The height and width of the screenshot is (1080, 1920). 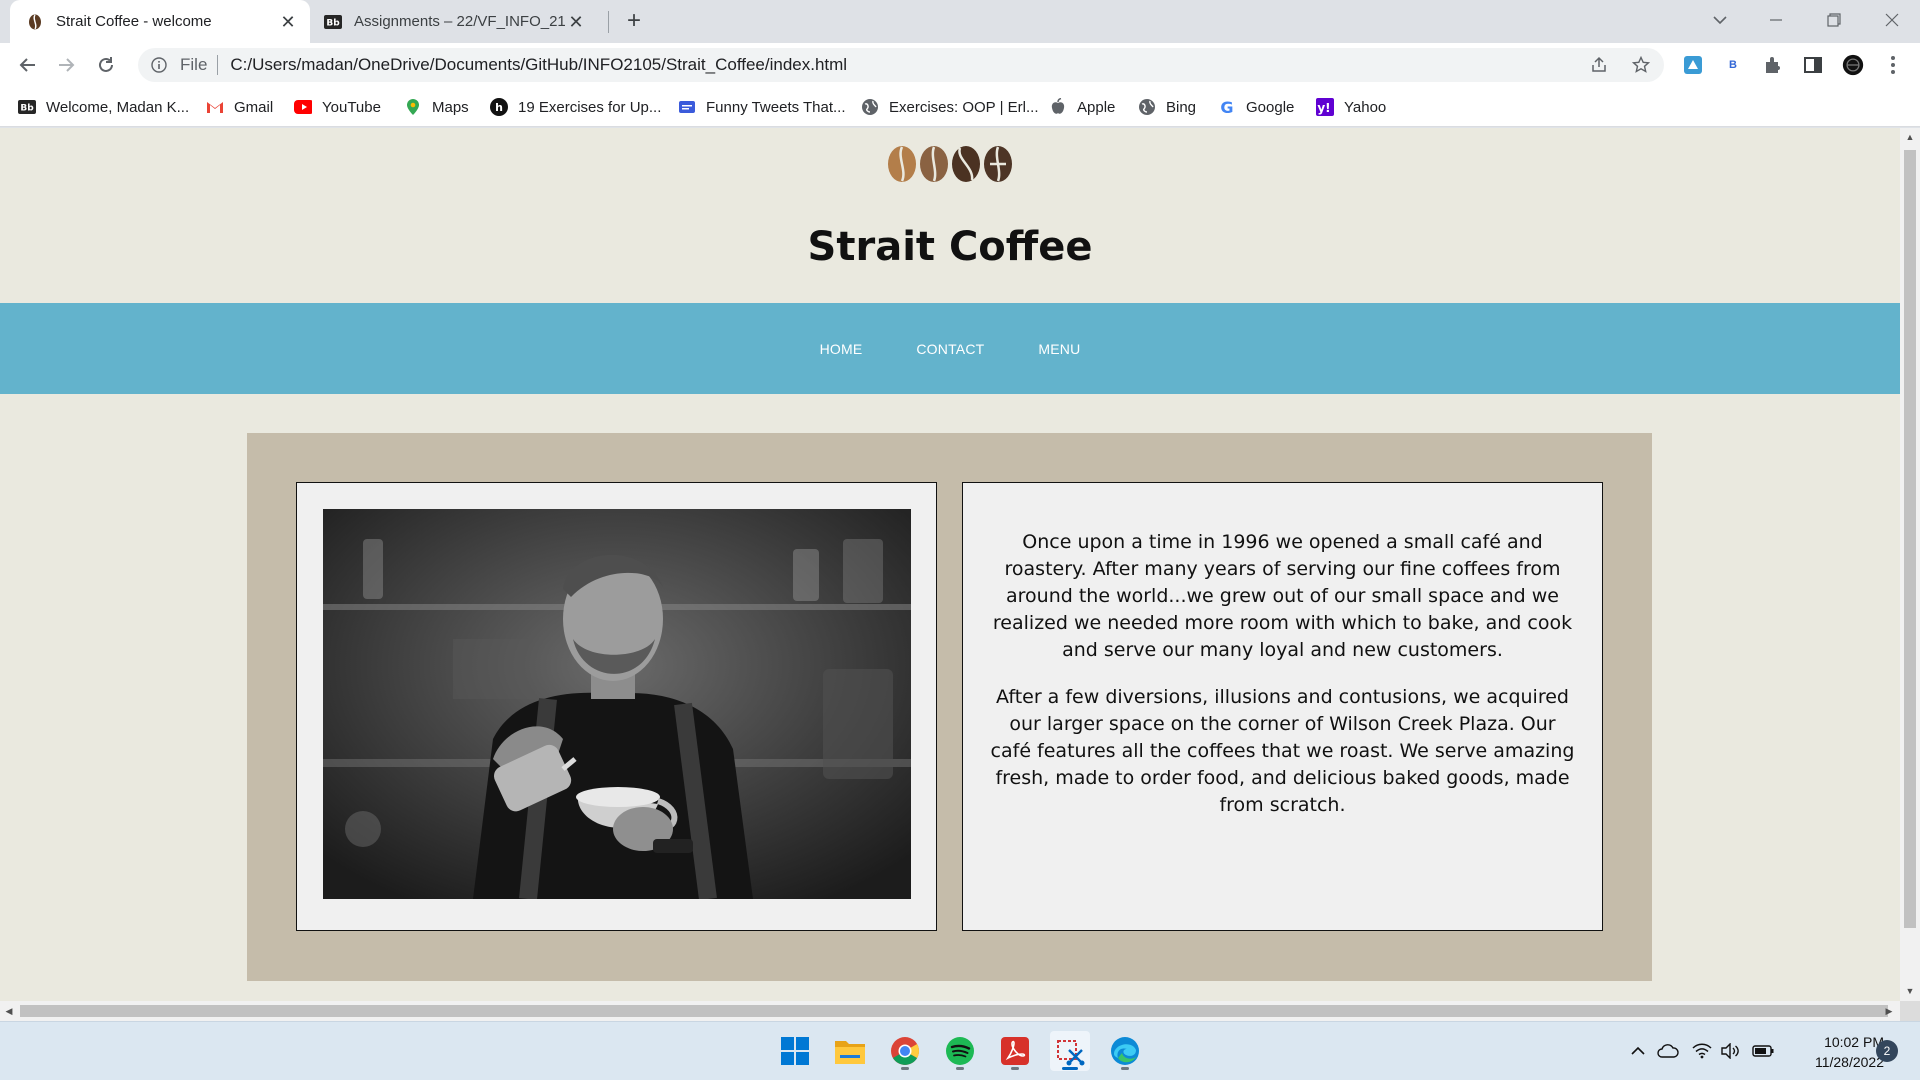 What do you see at coordinates (1836, 1052) in the screenshot?
I see `system-clock: 10:02 PM 11/28/2022` at bounding box center [1836, 1052].